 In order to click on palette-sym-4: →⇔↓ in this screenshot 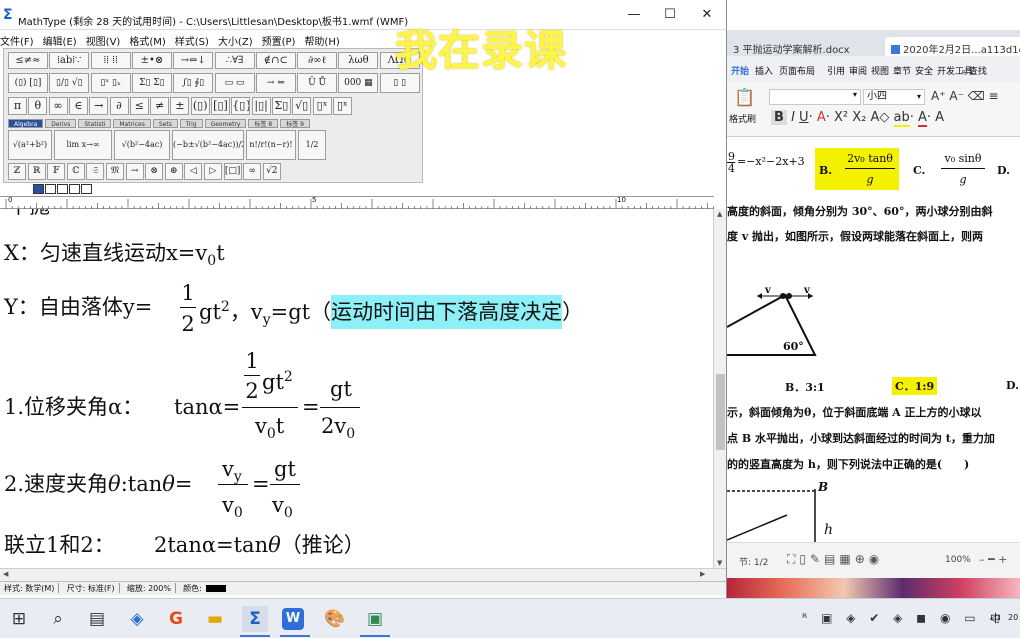, I will do `click(193, 60)`.